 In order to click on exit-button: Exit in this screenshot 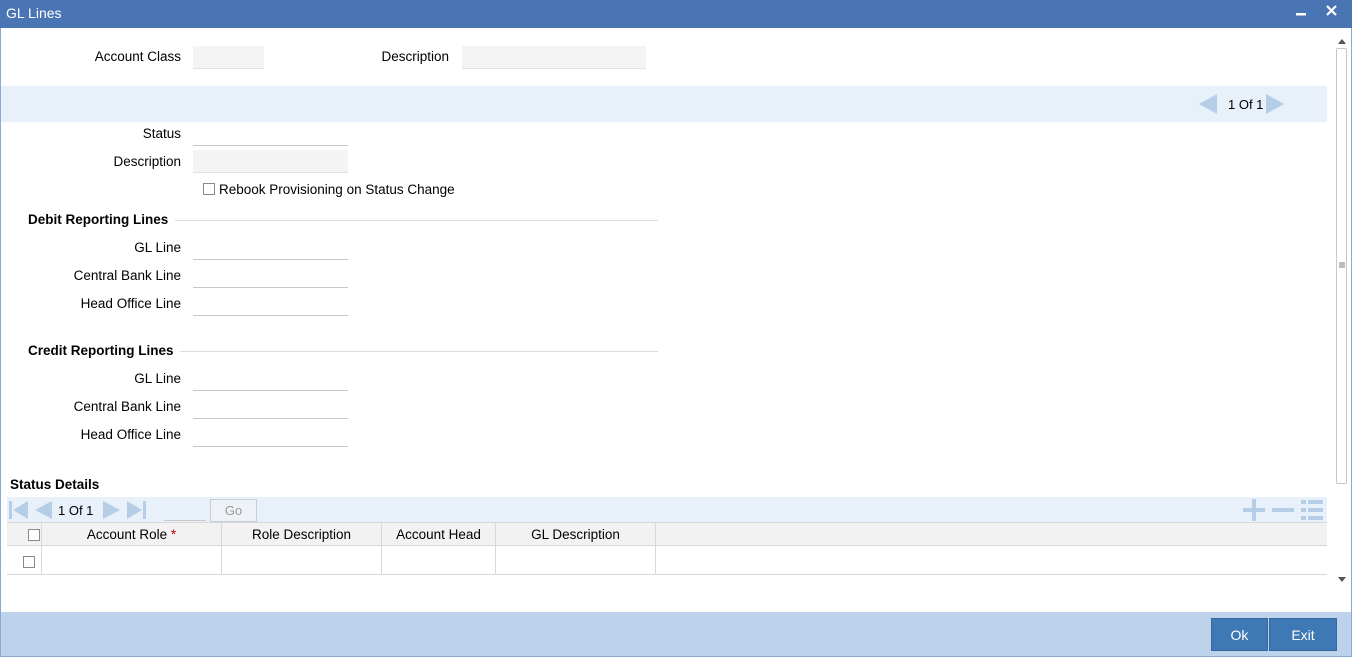, I will do `click(1303, 634)`.